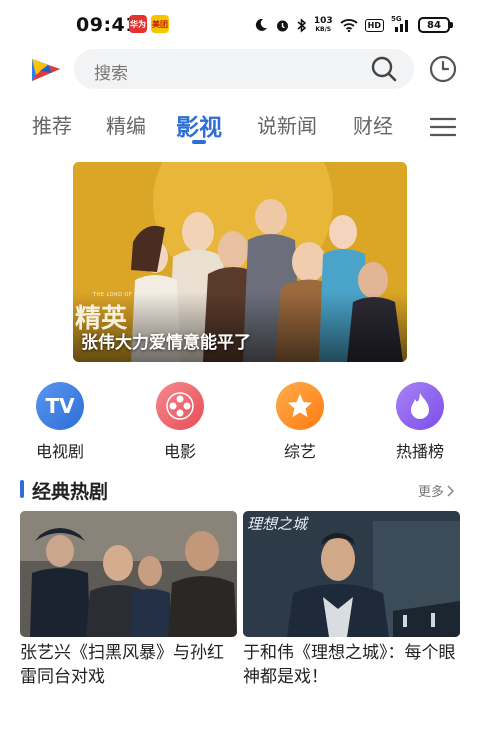 This screenshot has height=733, width=480. What do you see at coordinates (282, 25) in the screenshot?
I see `alarm-icon` at bounding box center [282, 25].